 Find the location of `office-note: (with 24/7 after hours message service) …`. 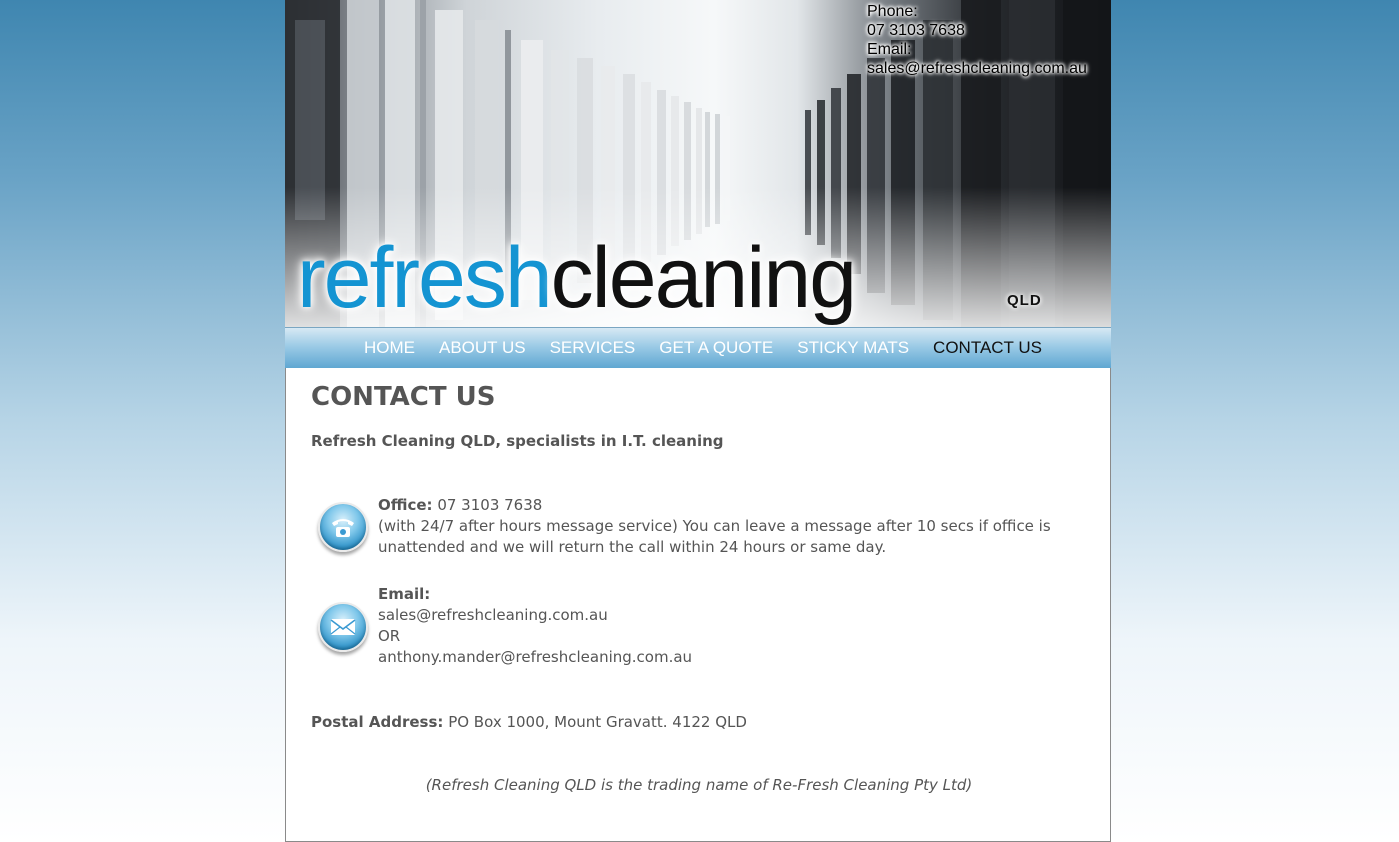

office-note: (with 24/7 after hours message service) … is located at coordinates (714, 536).